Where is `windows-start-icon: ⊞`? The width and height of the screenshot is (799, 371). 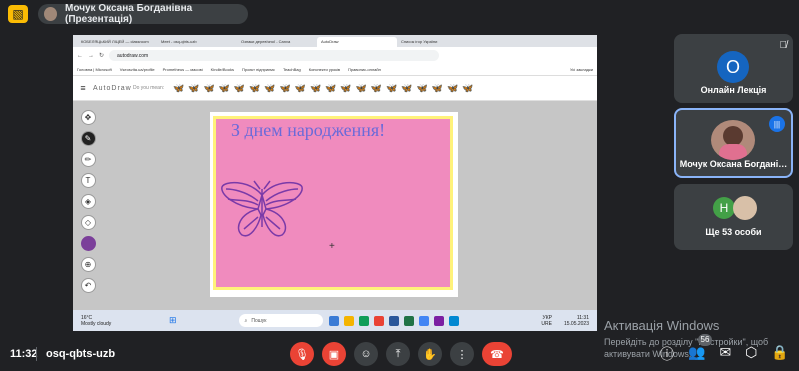
windows-start-icon: ⊞ is located at coordinates (173, 320).